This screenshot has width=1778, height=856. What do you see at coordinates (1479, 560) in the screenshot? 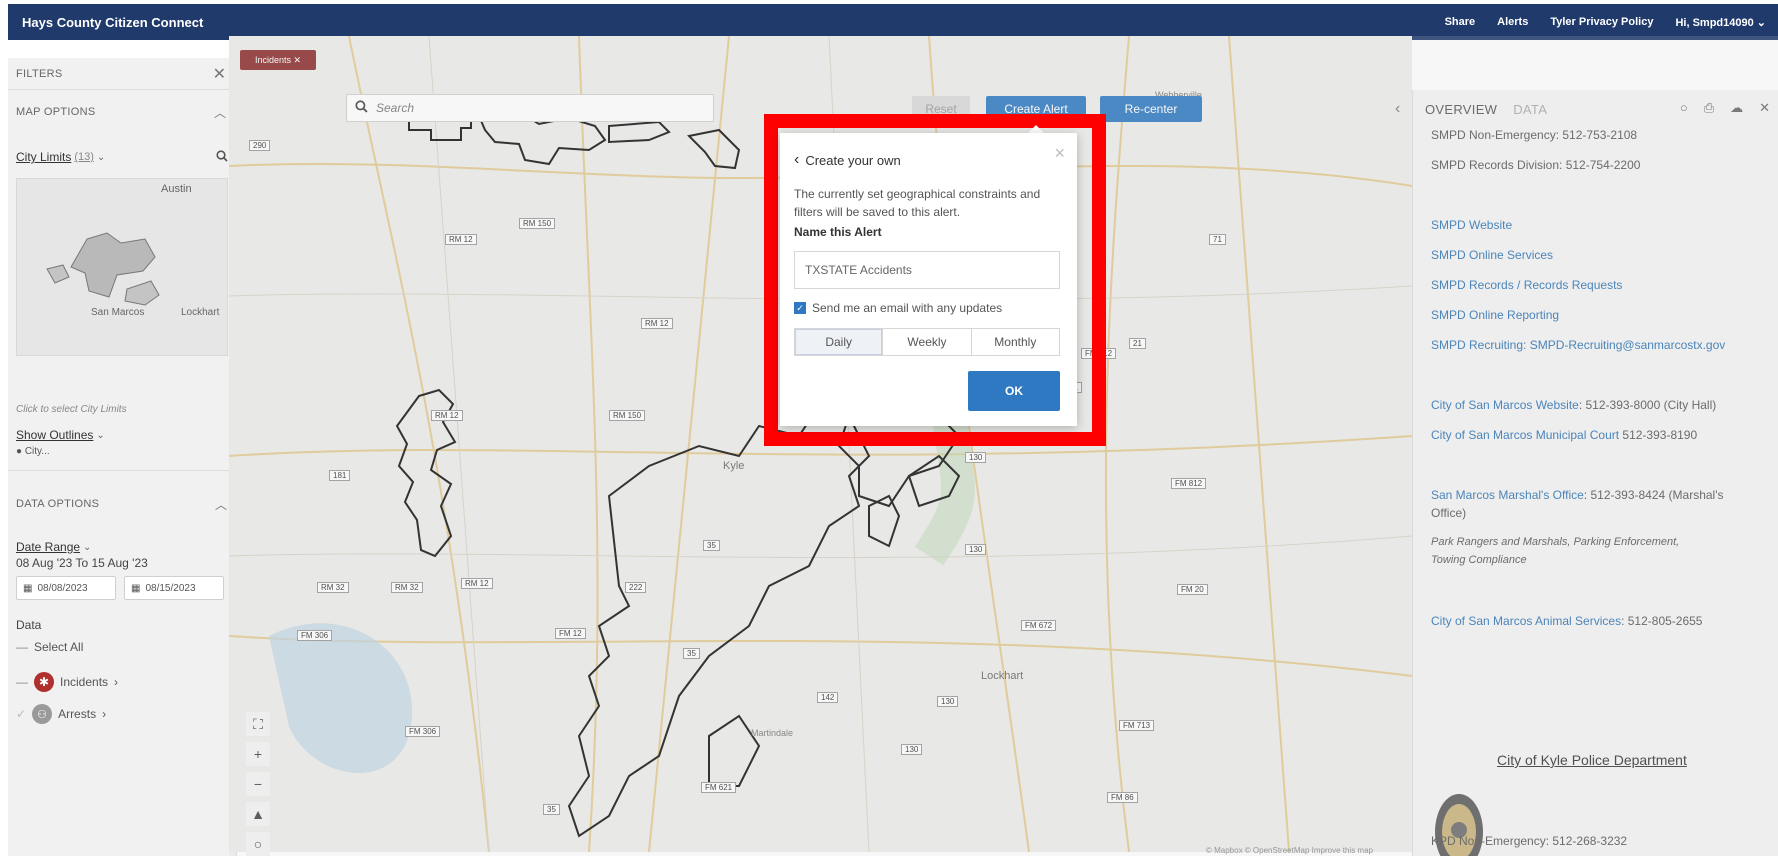
I see `towing-note: Towing Compliance` at bounding box center [1479, 560].